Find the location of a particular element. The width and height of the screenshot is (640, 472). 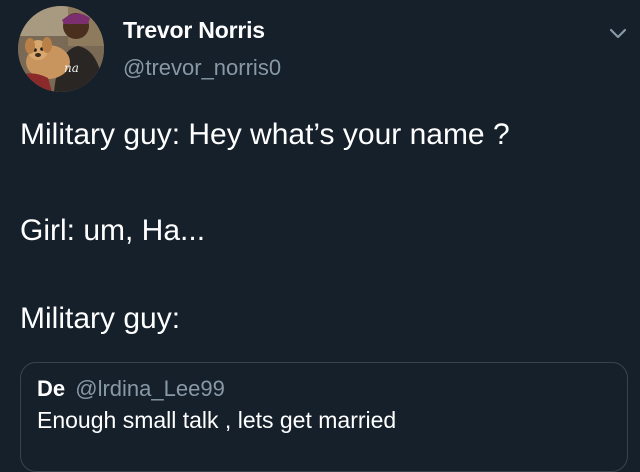

avatar: na is located at coordinates (61, 49).